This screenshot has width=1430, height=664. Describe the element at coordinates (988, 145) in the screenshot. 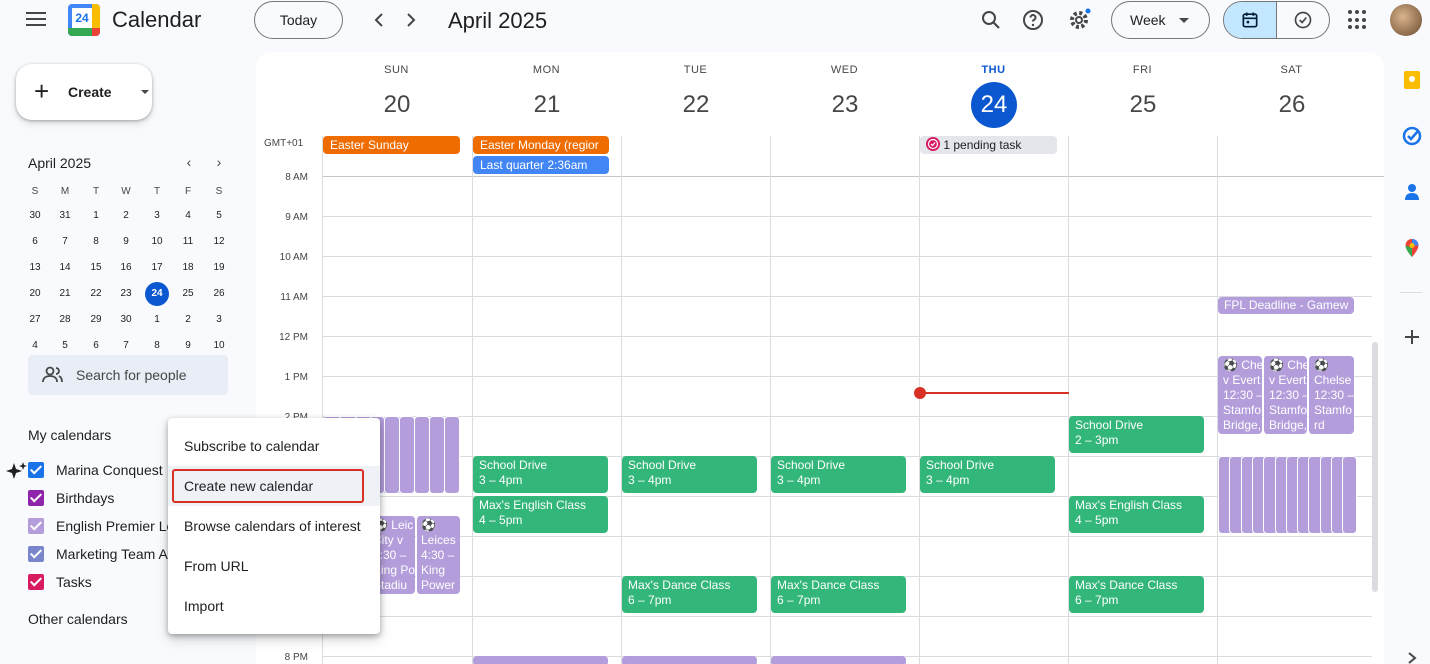

I see `pending-task-chip: 1 pending task` at that location.